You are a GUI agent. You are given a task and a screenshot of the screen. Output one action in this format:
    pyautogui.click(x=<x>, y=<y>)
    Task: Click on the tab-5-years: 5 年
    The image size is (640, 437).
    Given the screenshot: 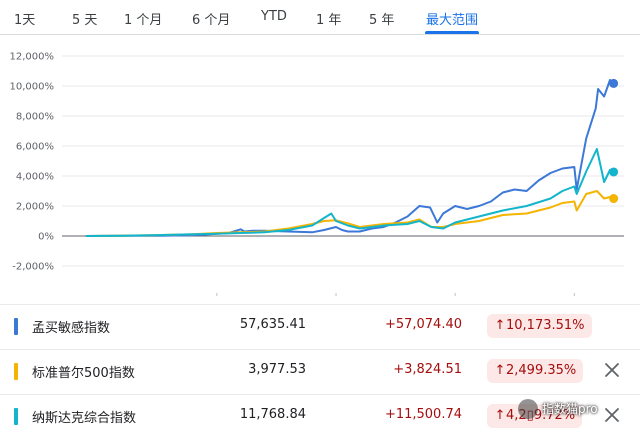 What is the action you would take?
    pyautogui.click(x=381, y=18)
    